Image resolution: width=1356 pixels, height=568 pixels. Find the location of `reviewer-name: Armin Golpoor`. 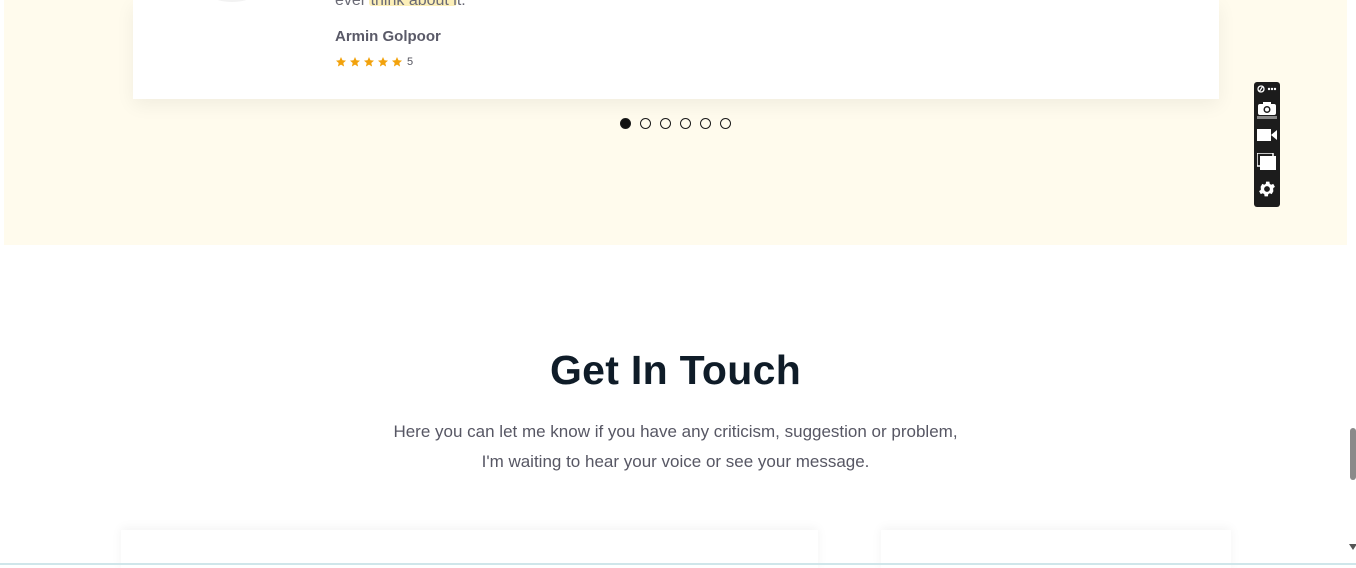

reviewer-name: Armin Golpoor is located at coordinates (388, 36).